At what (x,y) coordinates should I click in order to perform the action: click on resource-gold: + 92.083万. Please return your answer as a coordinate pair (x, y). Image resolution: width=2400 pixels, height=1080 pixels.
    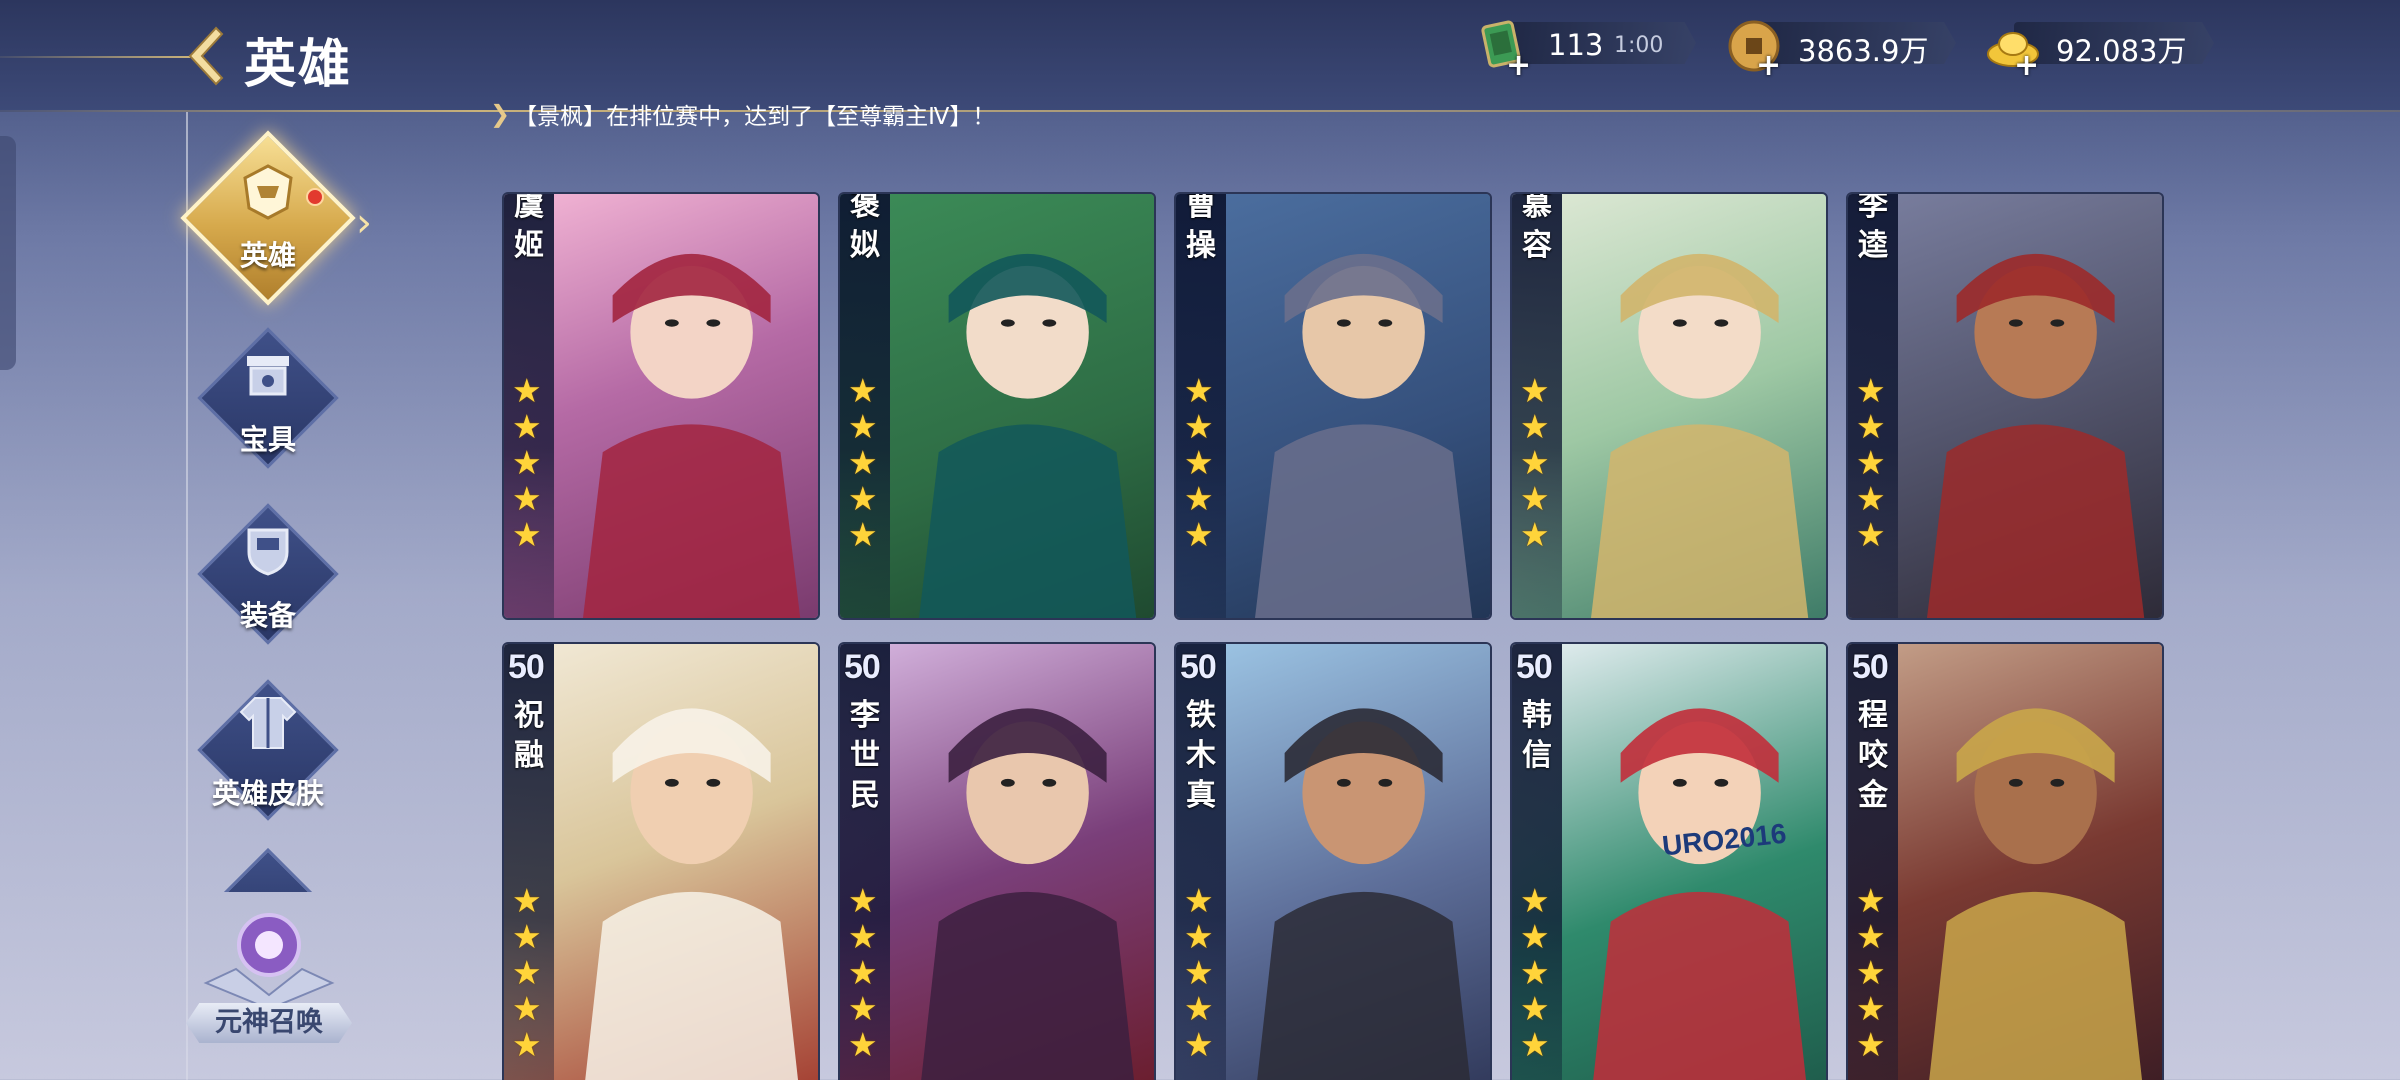
    Looking at the image, I should click on (2099, 50).